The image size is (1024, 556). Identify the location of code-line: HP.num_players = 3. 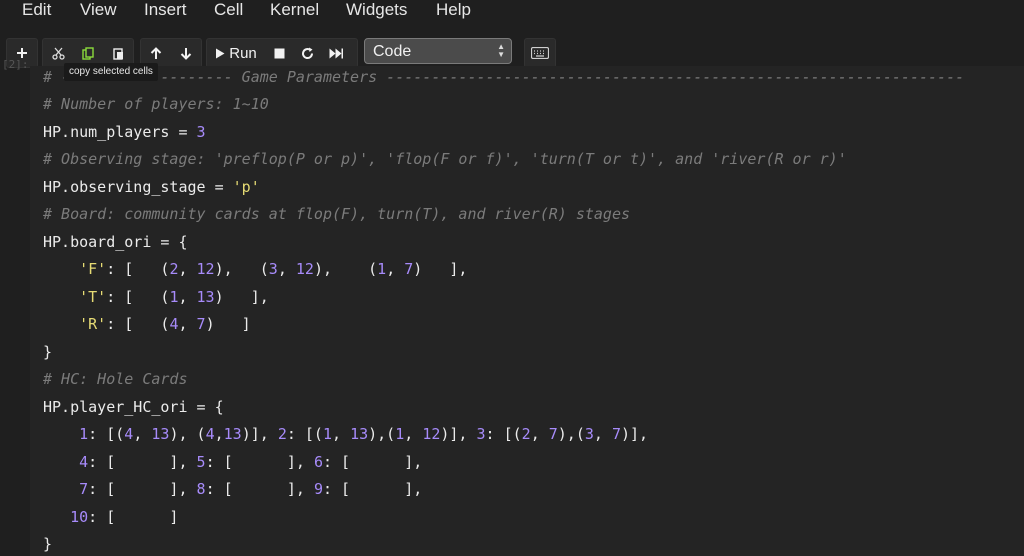
(124, 132).